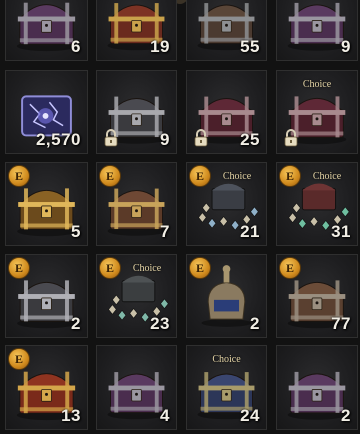 The height and width of the screenshot is (434, 360). Describe the element at coordinates (160, 323) in the screenshot. I see `item-count: 23` at that location.